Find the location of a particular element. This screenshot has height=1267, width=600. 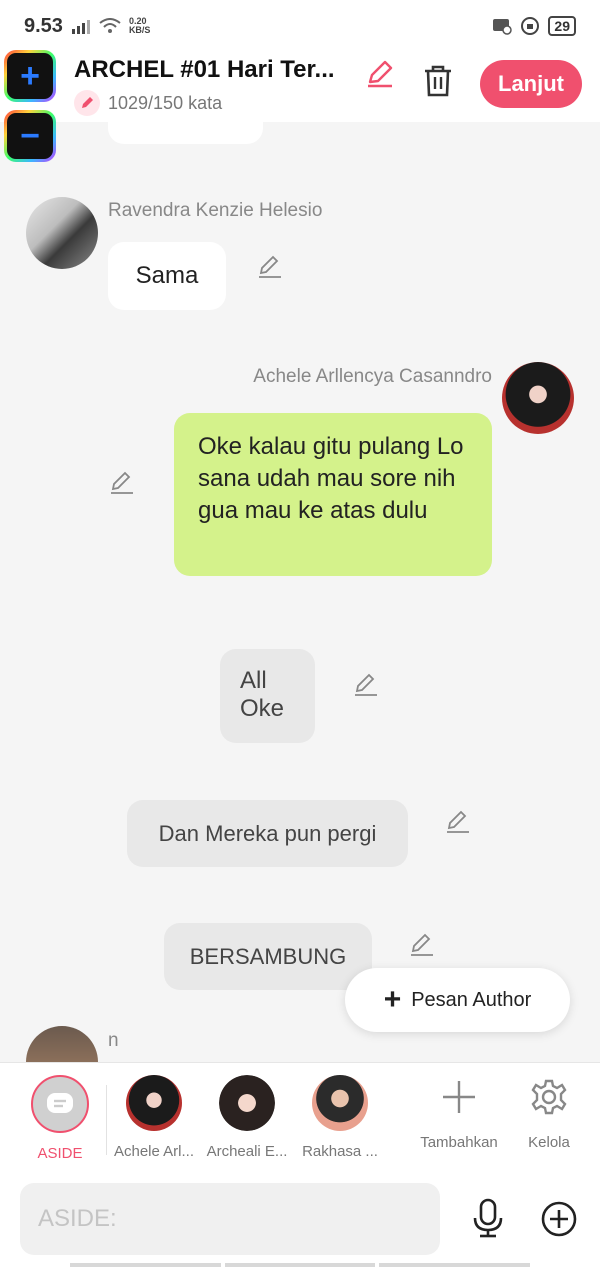

character-aside: ASIDE is located at coordinates (60, 1118).